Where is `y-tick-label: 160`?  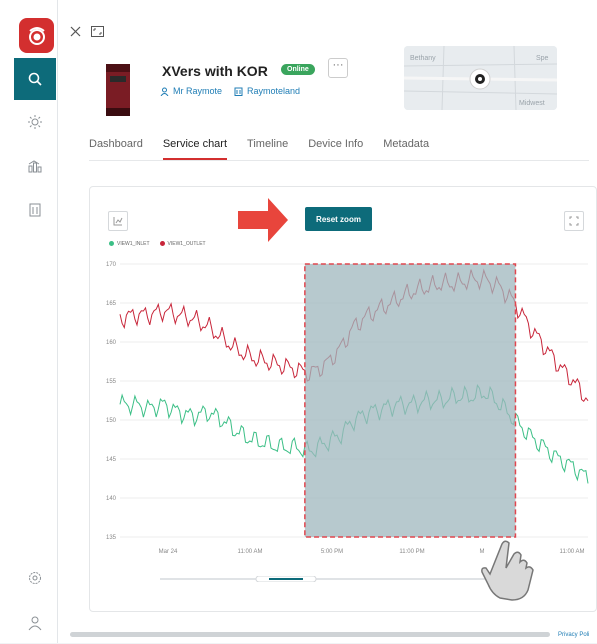
y-tick-label: 160 is located at coordinates (111, 343).